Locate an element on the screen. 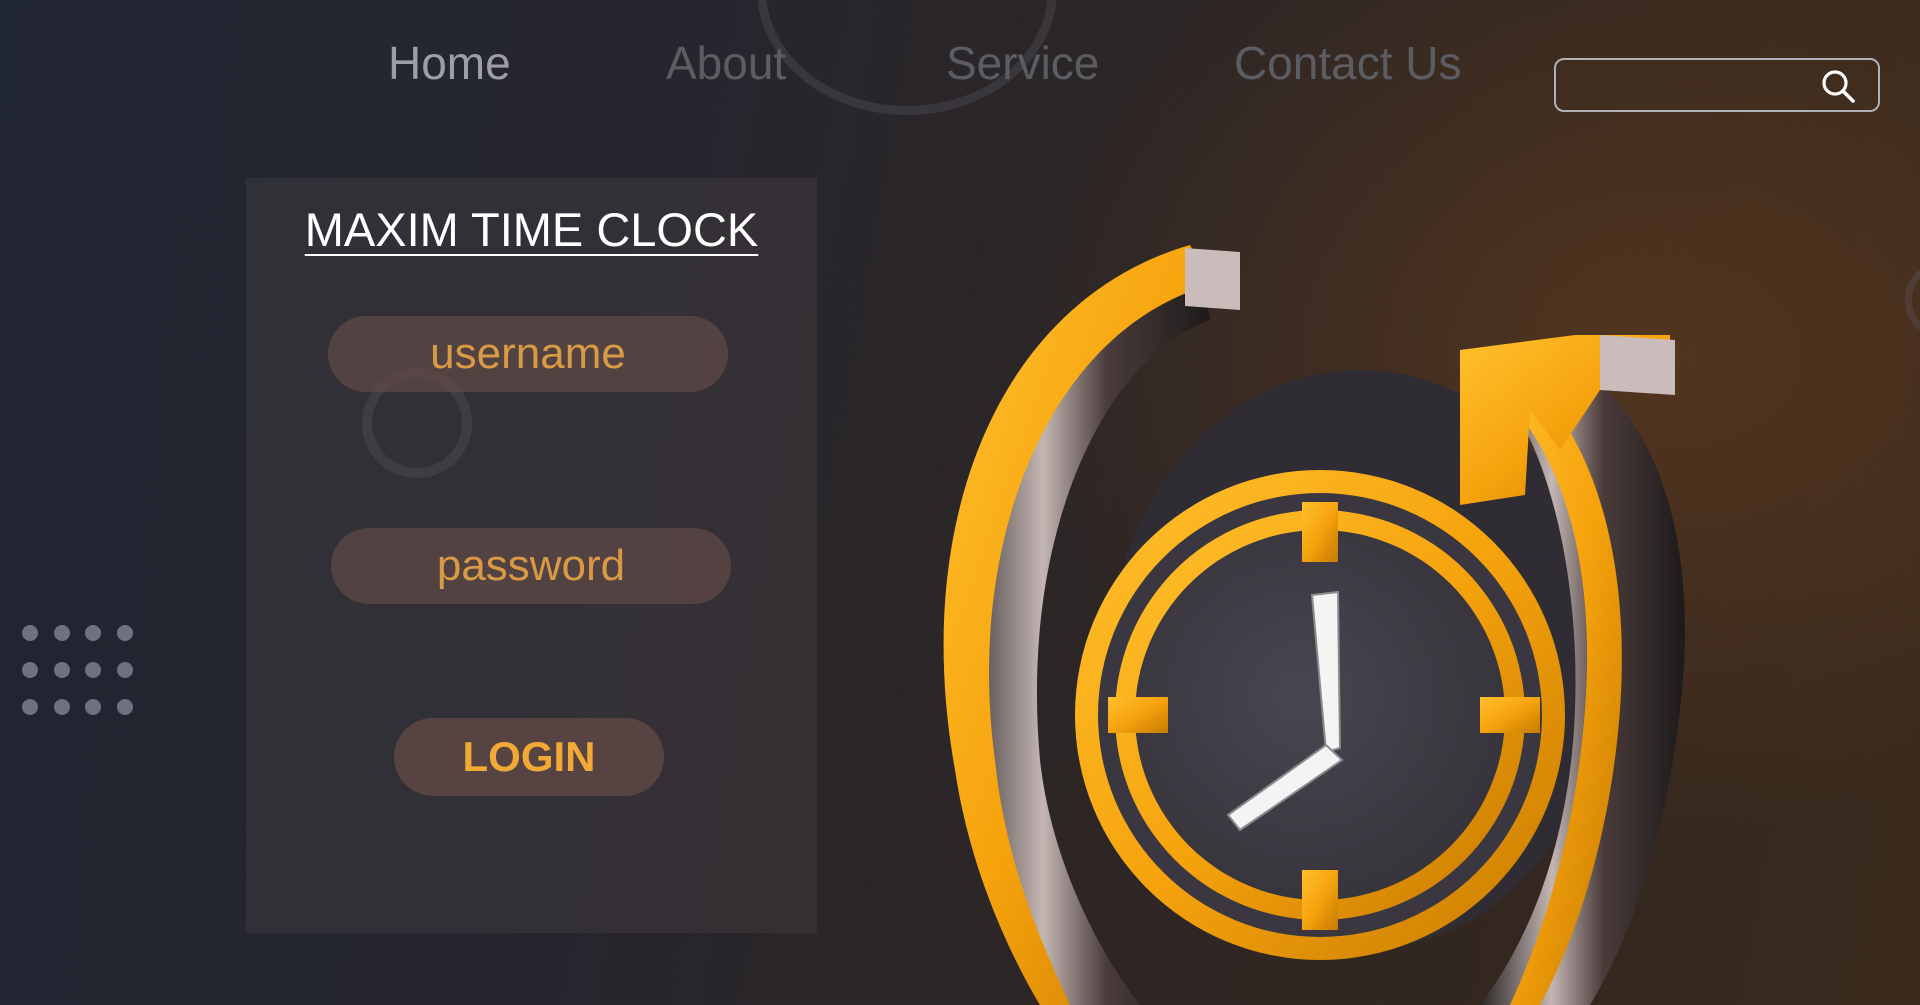 The height and width of the screenshot is (1005, 1920). dot-grid-decoration is located at coordinates (82, 672).